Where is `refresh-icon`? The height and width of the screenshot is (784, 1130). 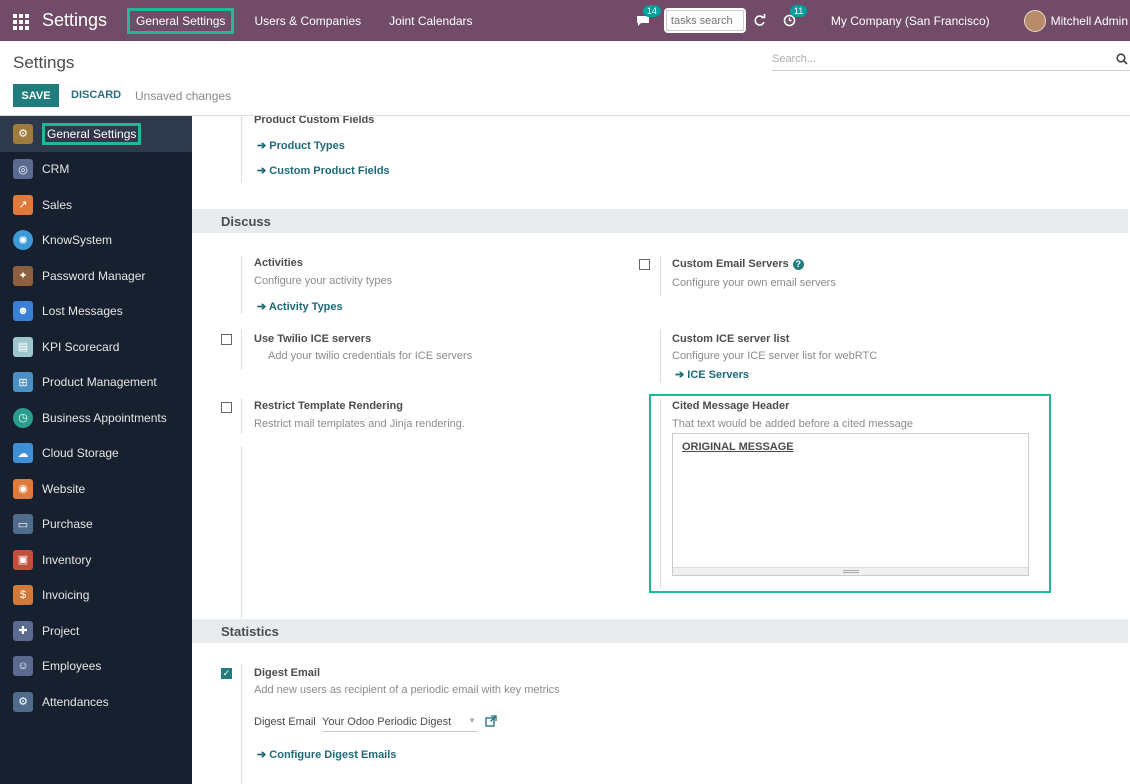 refresh-icon is located at coordinates (760, 21).